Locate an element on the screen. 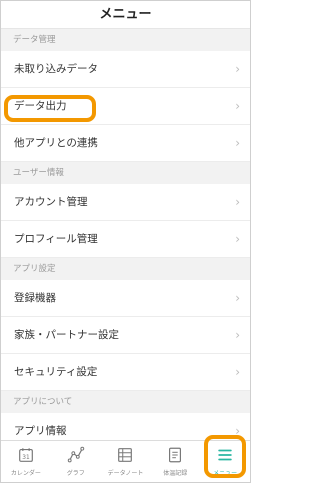  menu-item-security: セキュリティ設定 › is located at coordinates (125, 372).